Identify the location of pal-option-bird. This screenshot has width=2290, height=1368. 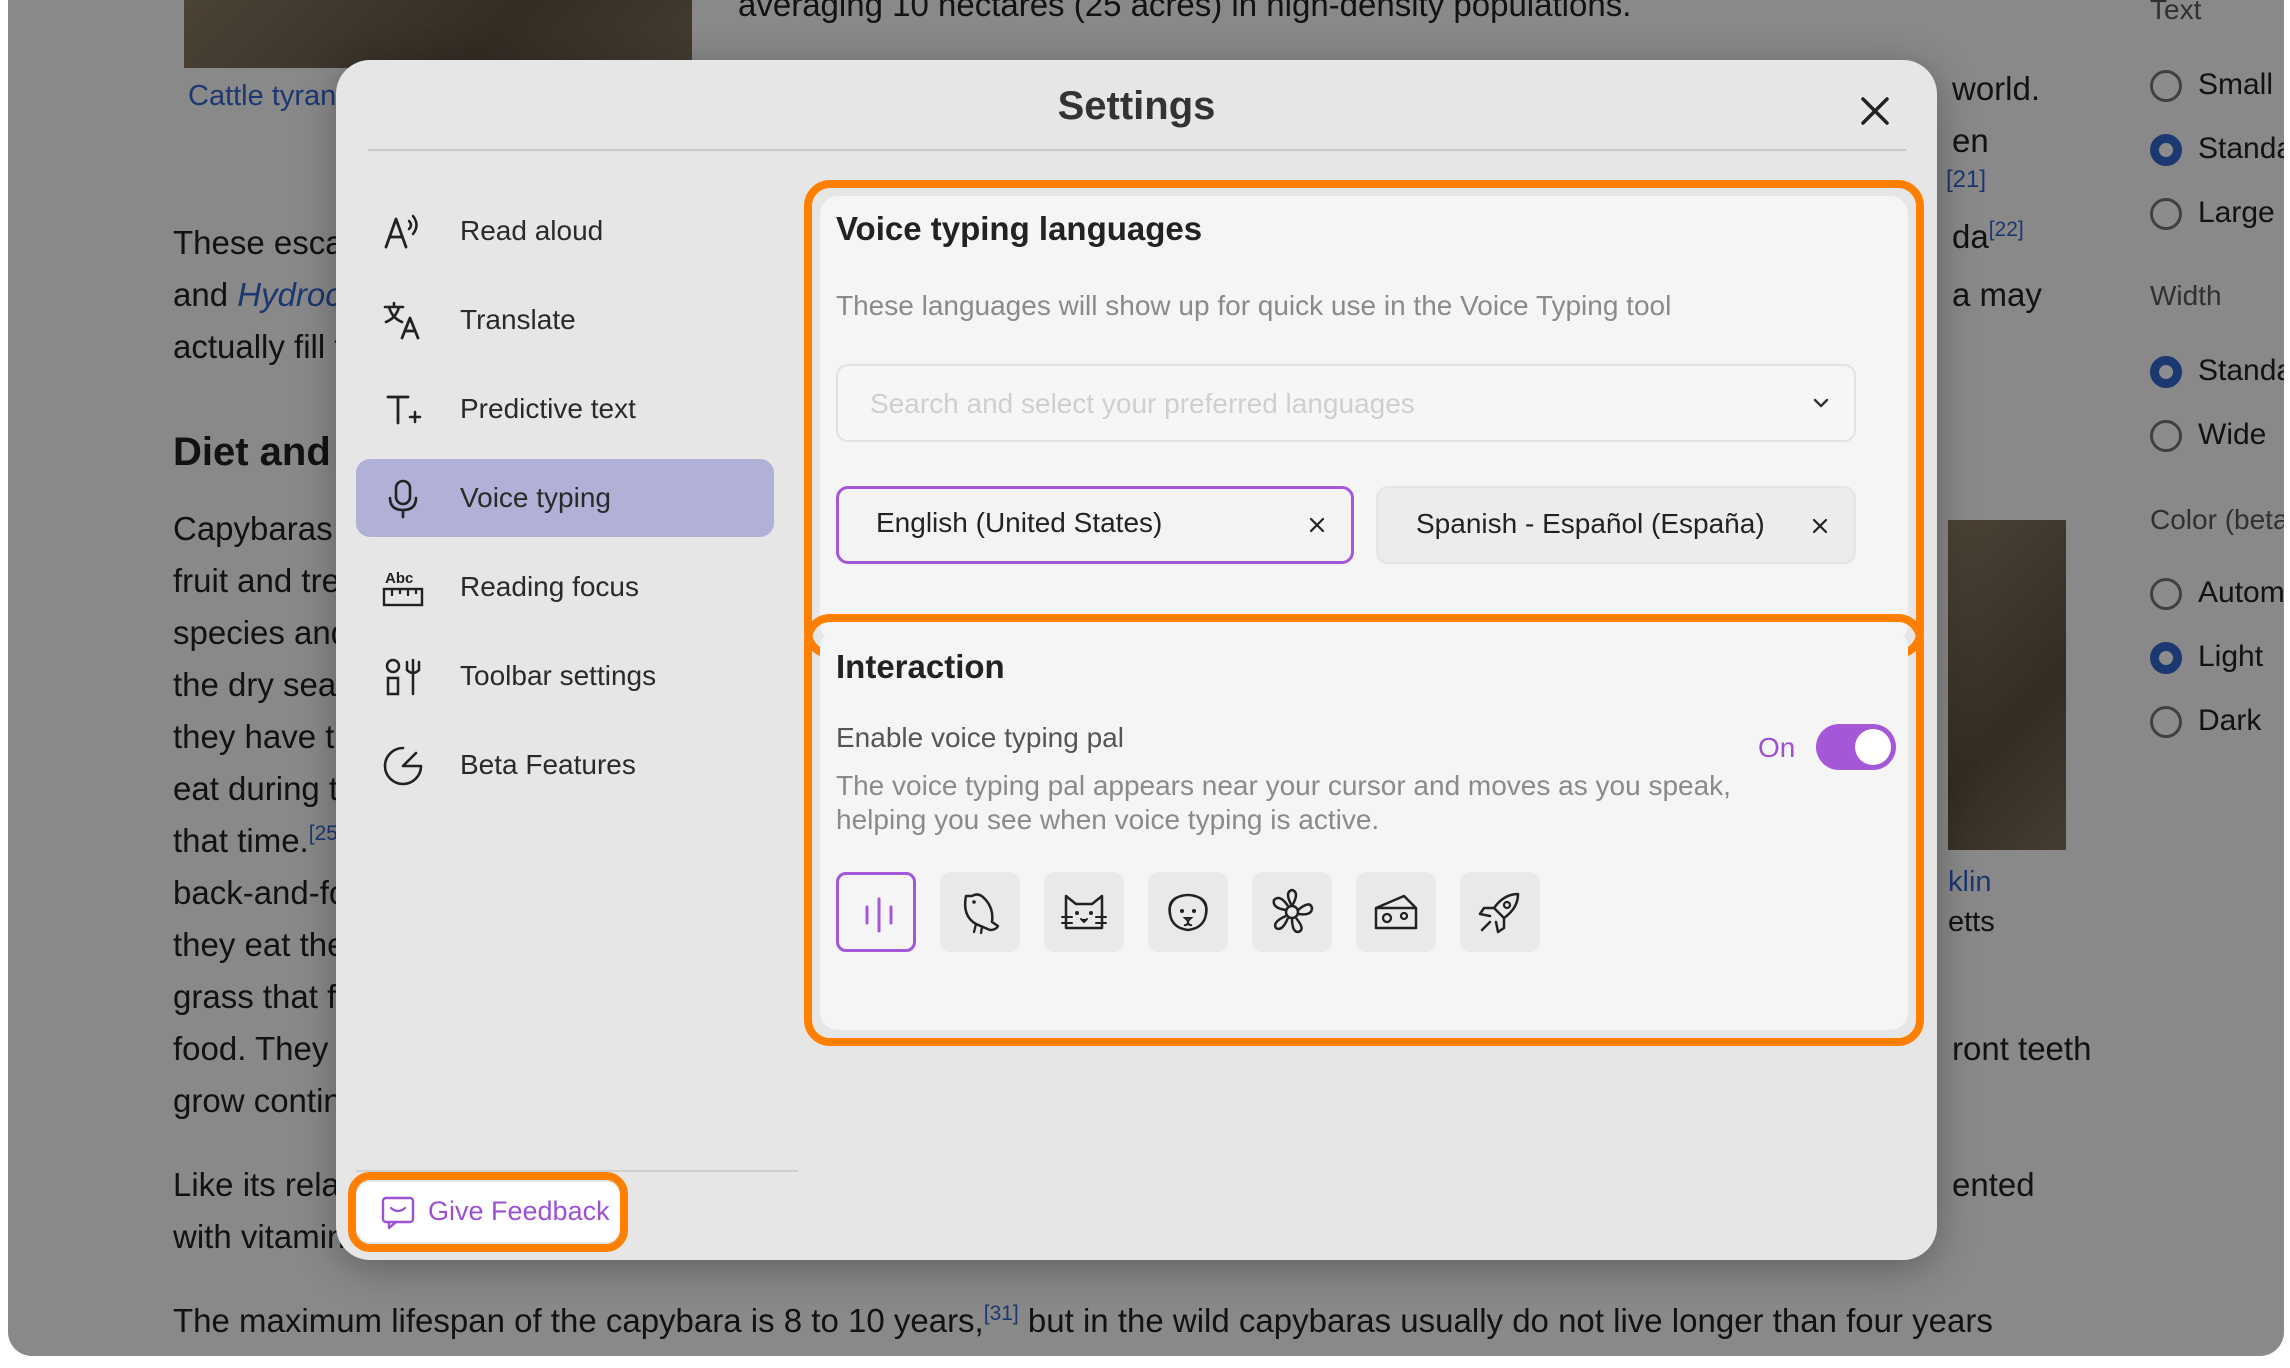
(980, 912).